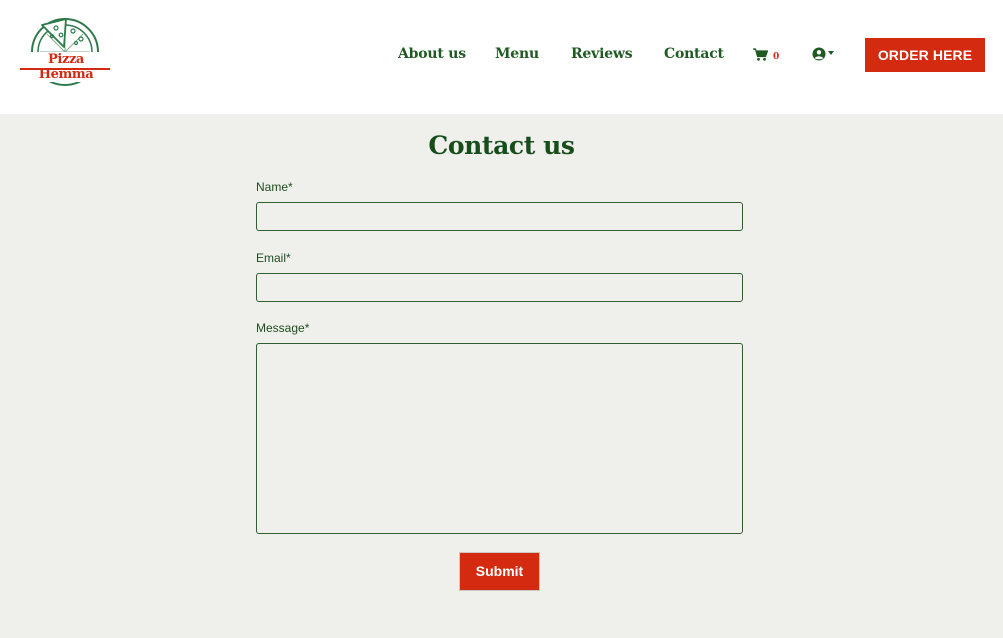  Describe the element at coordinates (499, 287) in the screenshot. I see `email-field` at that location.